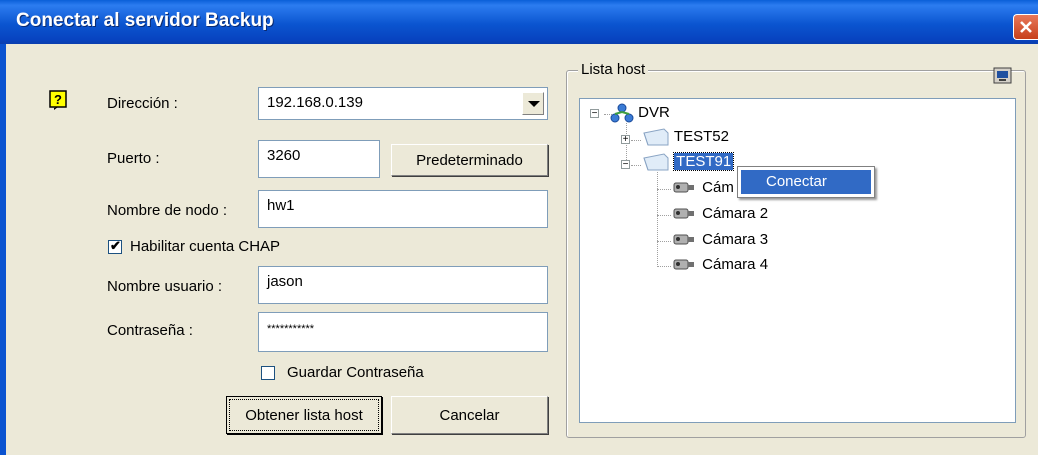 Image resolution: width=1038 pixels, height=455 pixels. Describe the element at coordinates (403, 103) in the screenshot. I see `direccion-combobox: 192.168.0.139` at that location.